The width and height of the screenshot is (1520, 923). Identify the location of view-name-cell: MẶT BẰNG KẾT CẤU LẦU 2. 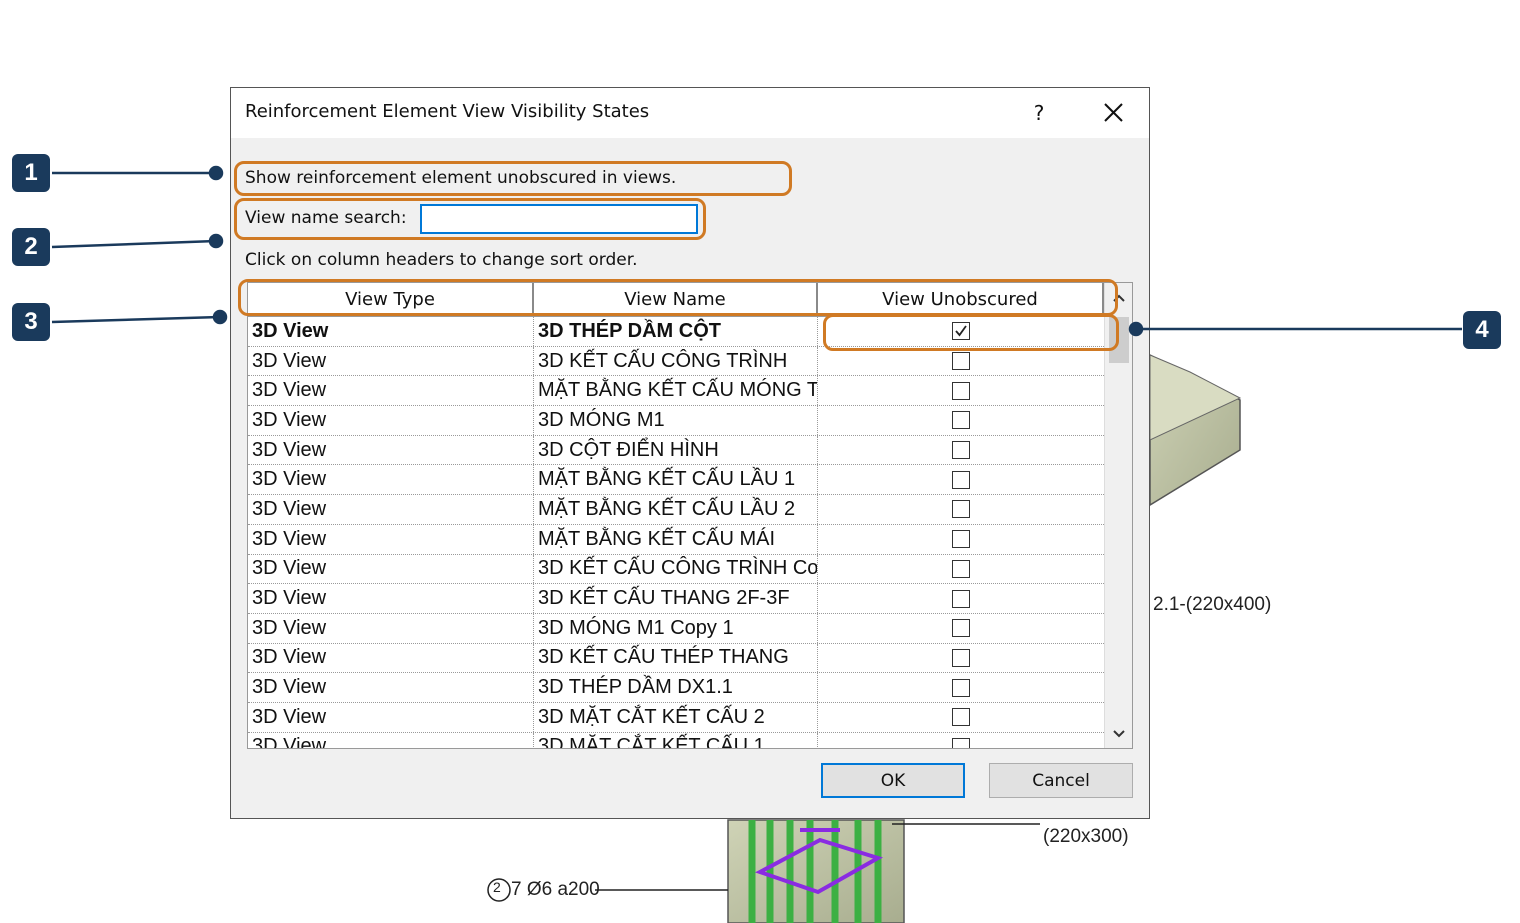
(676, 509).